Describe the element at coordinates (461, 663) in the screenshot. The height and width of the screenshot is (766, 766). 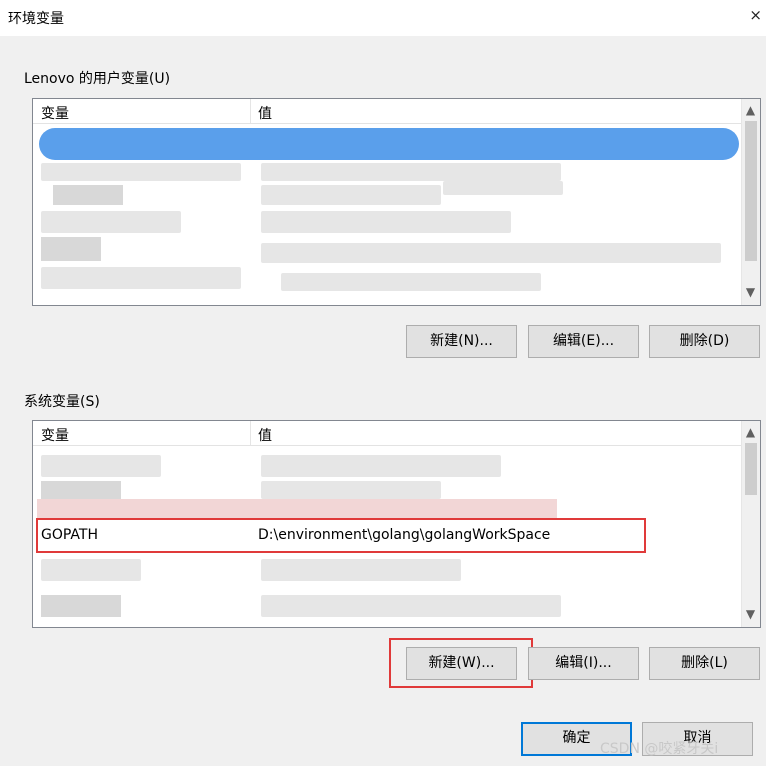
I see `new-button-highlight-box` at that location.